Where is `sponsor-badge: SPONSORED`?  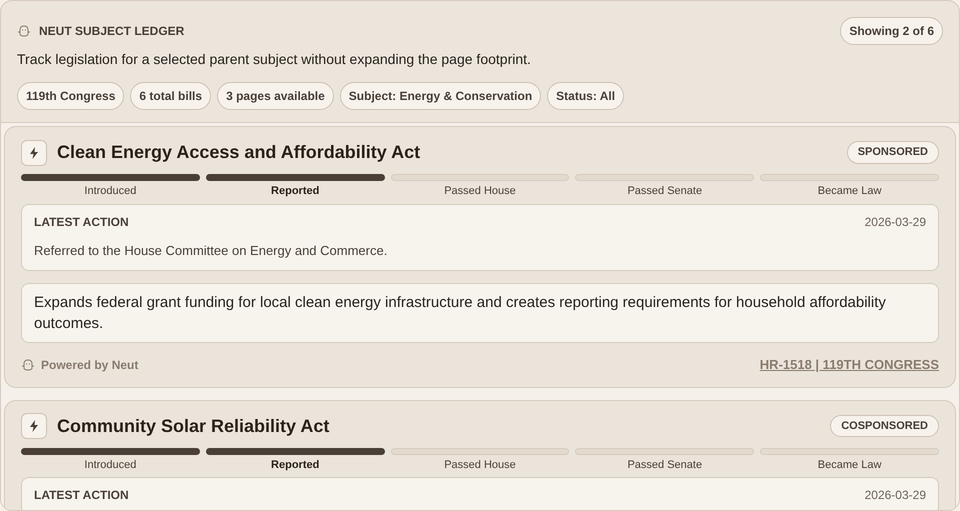 sponsor-badge: SPONSORED is located at coordinates (892, 152).